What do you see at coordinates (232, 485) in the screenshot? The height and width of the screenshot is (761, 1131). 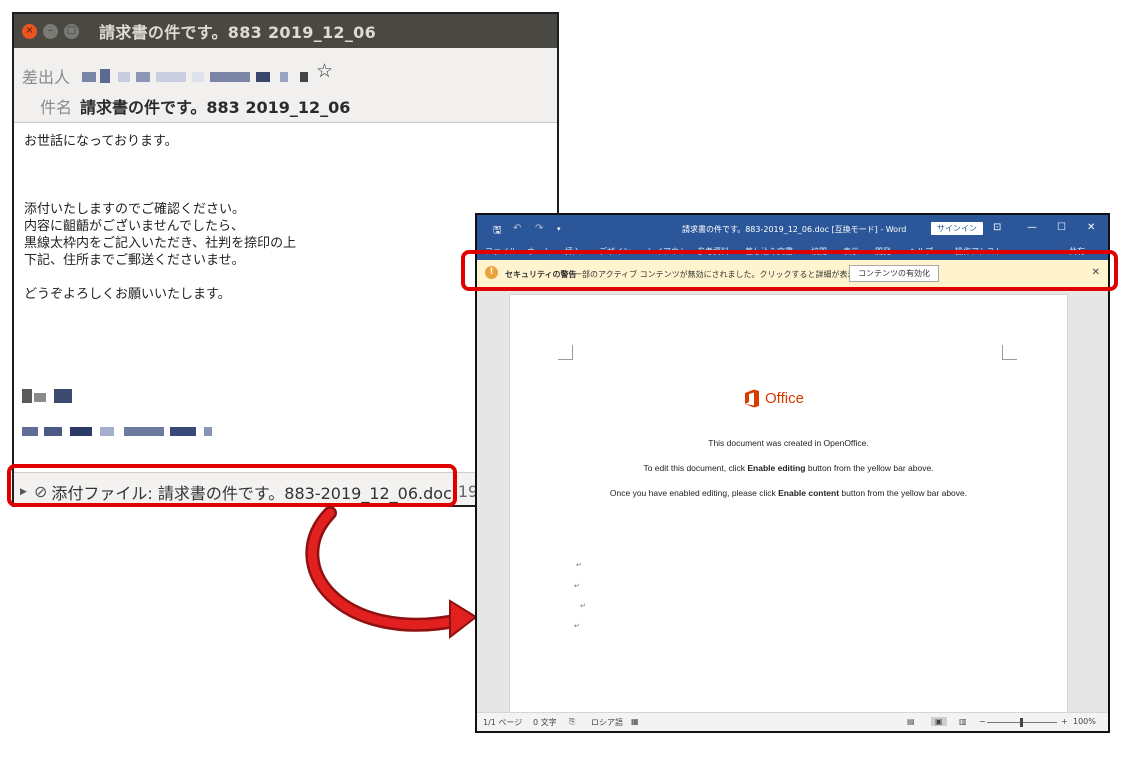 I see `attachment-highlight-box` at bounding box center [232, 485].